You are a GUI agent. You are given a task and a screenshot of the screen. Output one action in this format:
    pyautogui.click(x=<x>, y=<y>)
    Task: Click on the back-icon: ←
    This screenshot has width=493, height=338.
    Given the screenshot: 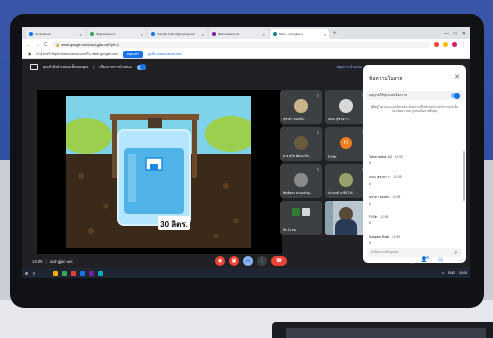 What is the action you would take?
    pyautogui.click(x=28, y=45)
    